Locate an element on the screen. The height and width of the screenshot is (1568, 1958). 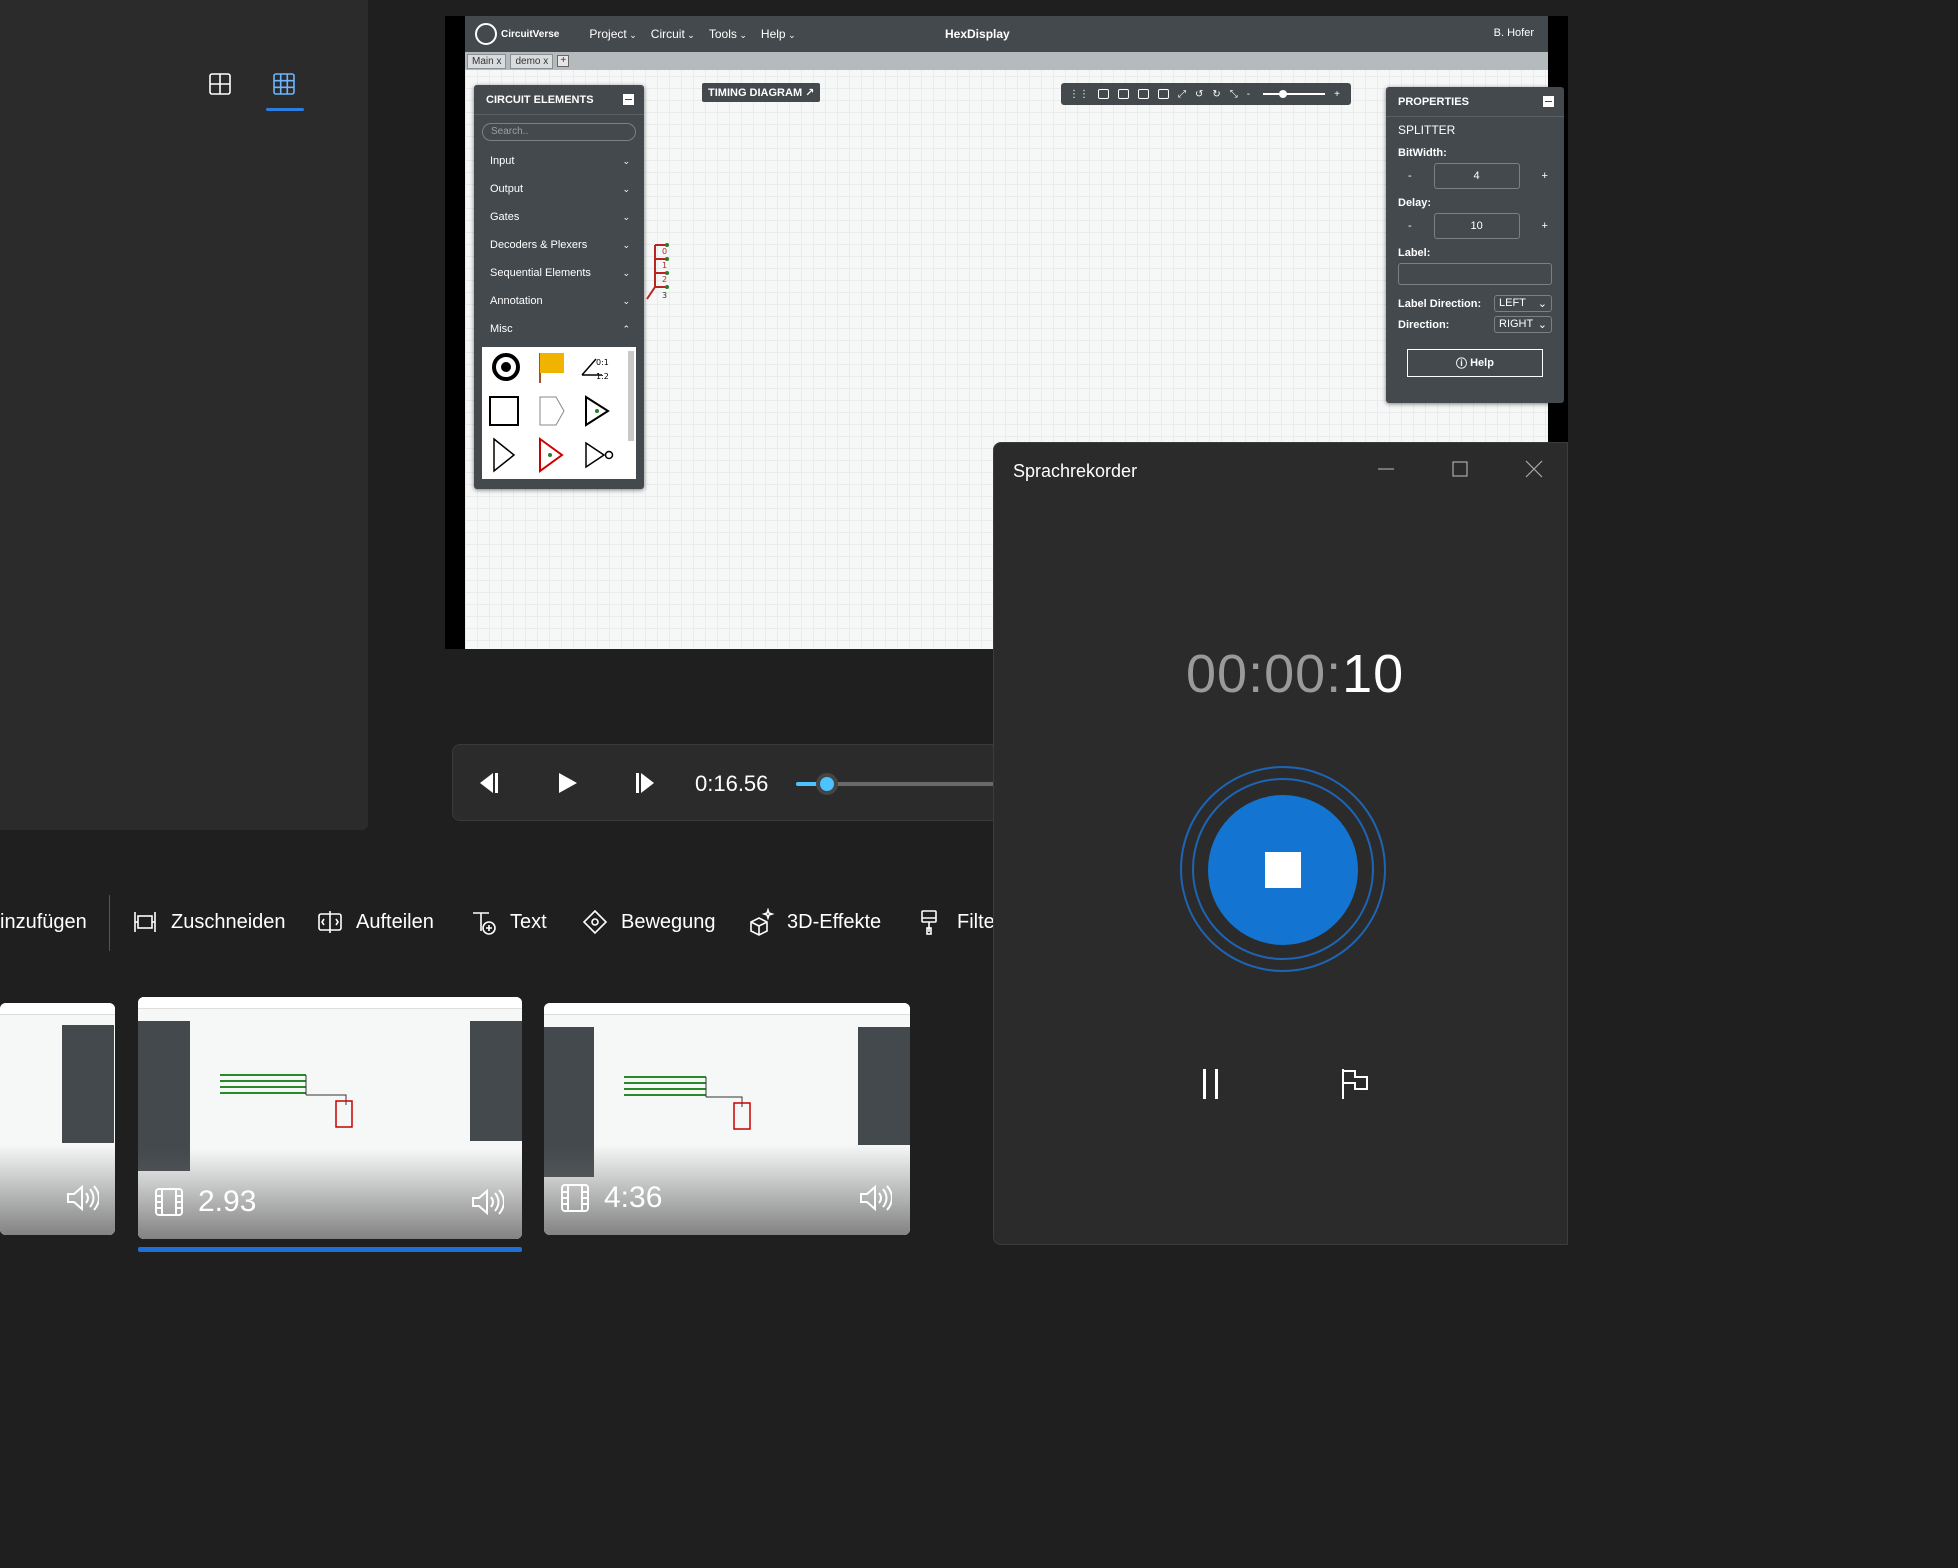
view-toggle-indicator is located at coordinates (285, 109).